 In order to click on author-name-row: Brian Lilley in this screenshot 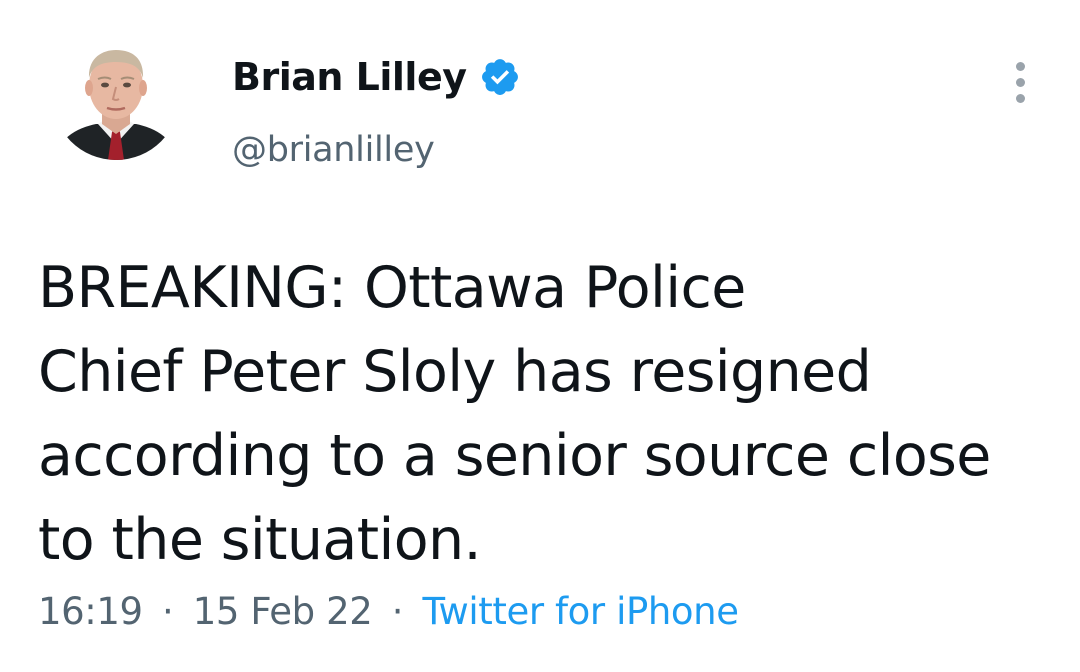, I will do `click(376, 77)`.